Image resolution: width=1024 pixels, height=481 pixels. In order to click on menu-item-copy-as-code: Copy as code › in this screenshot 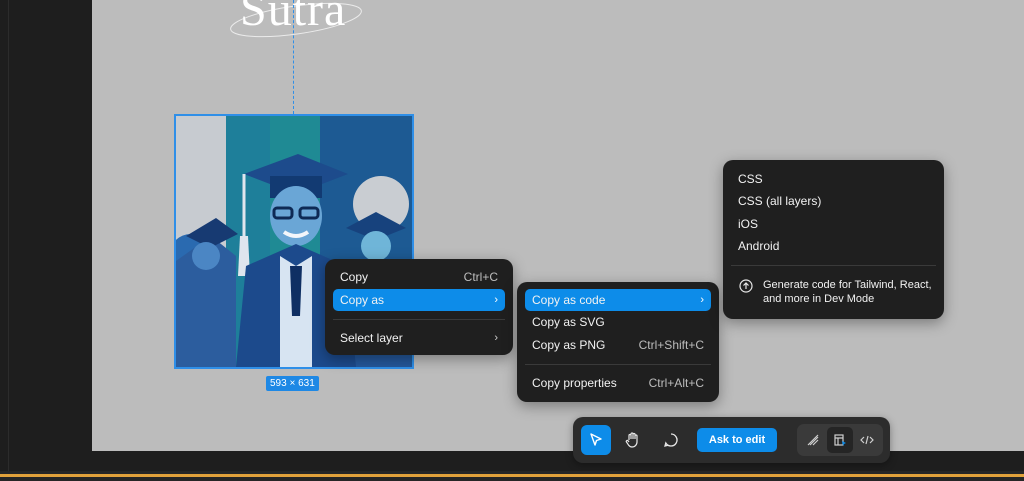, I will do `click(618, 300)`.